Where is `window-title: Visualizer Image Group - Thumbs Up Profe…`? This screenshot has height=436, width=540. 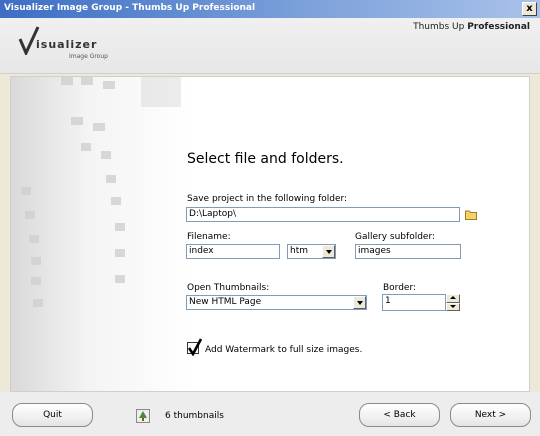
window-title: Visualizer Image Group - Thumbs Up Profe… is located at coordinates (130, 8).